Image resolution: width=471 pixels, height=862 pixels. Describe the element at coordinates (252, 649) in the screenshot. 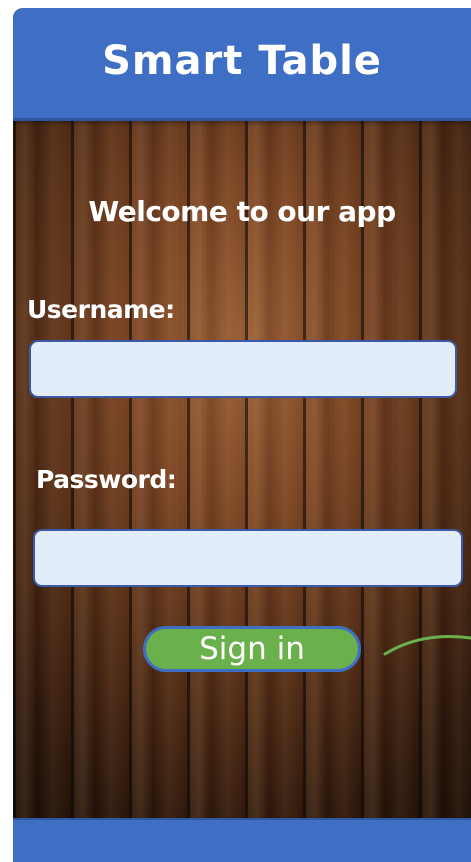

I see `sign-in-button: Sign in` at that location.